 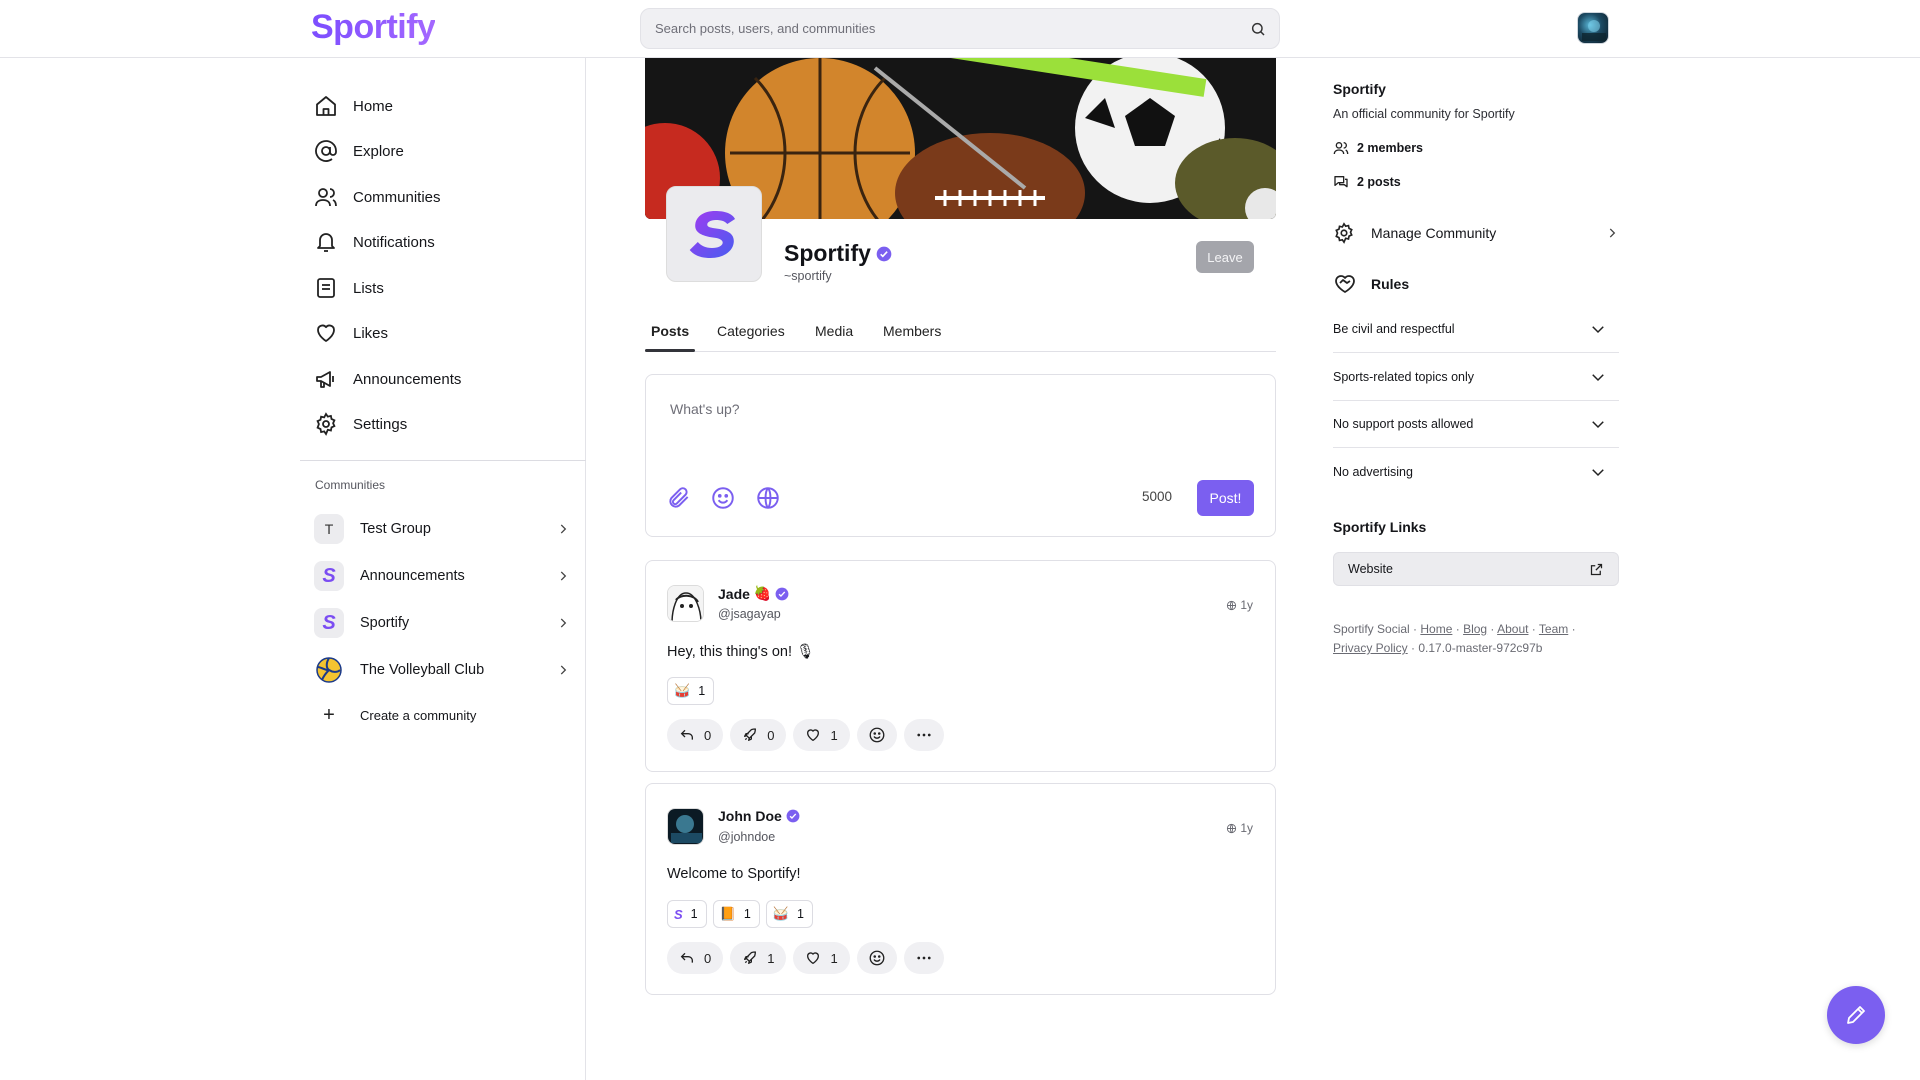 I want to click on create-community-button: + Create a community, so click(x=395, y=715).